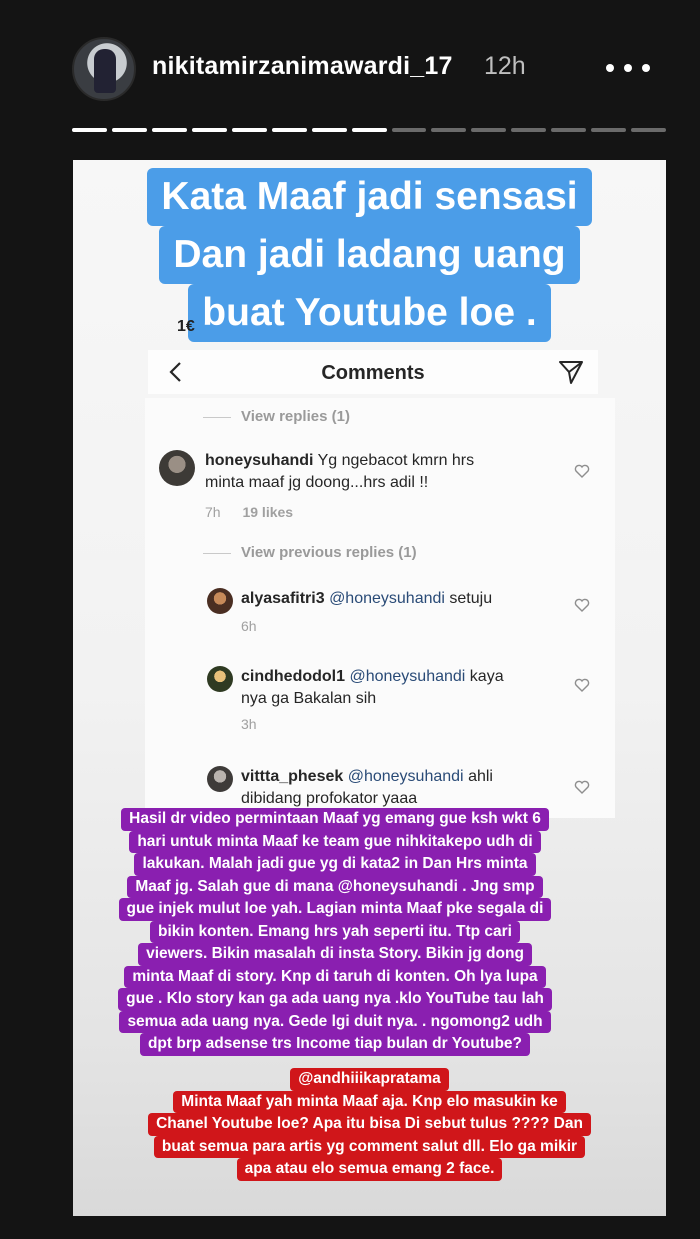  I want to click on reply-username: vittta_phesek, so click(292, 776).